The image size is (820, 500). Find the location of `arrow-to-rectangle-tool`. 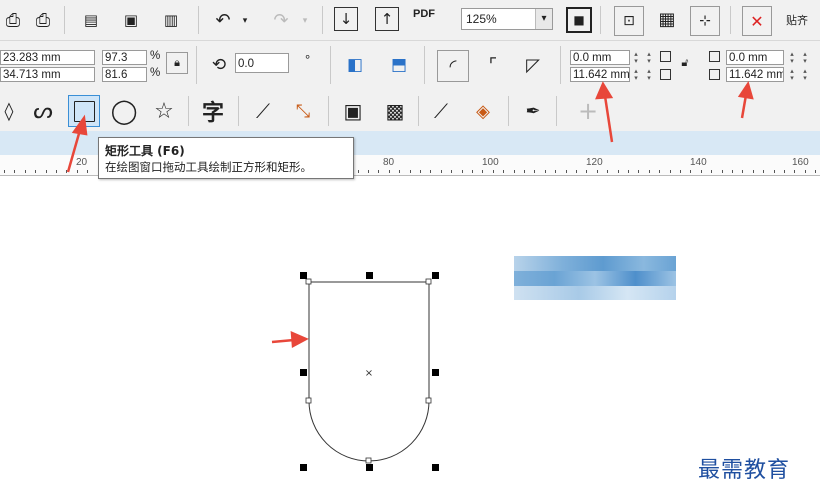

arrow-to-rectangle-tool is located at coordinates (74, 151).